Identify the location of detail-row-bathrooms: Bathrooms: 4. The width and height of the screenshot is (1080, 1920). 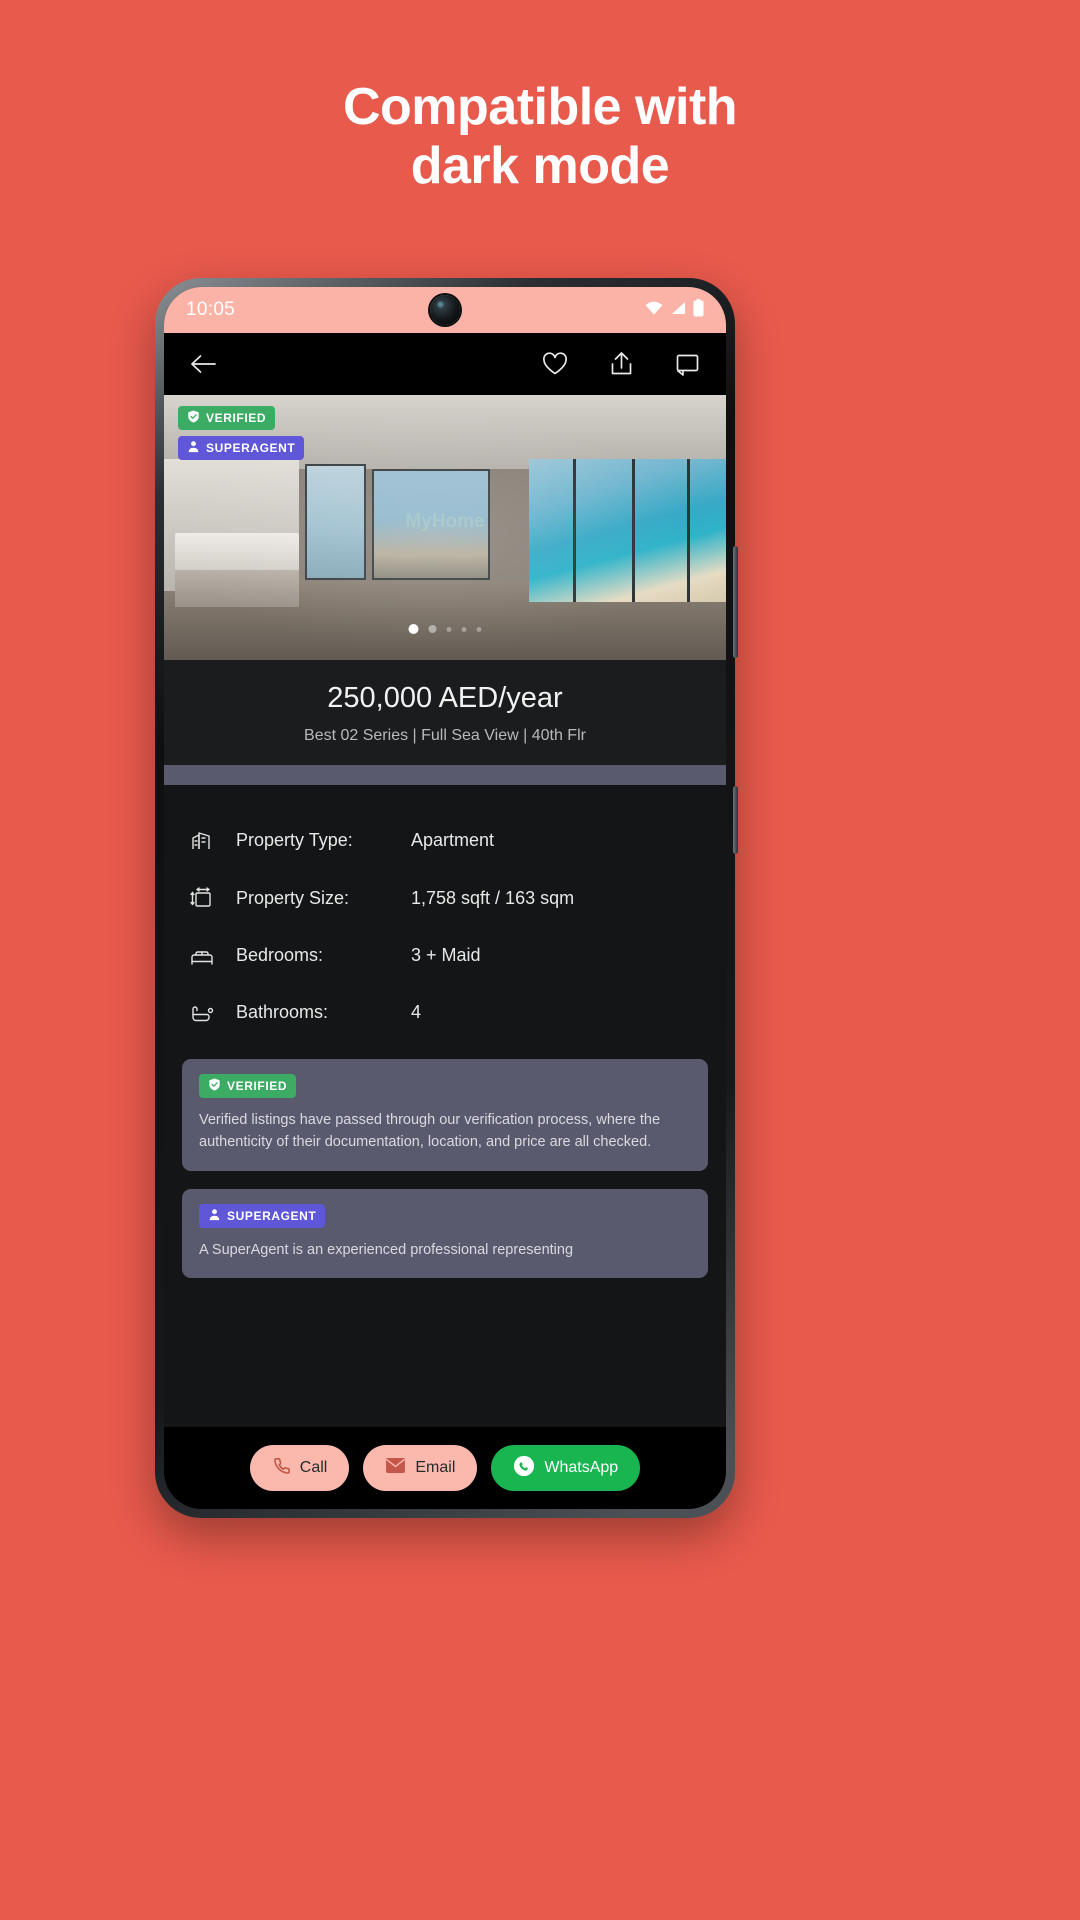
(445, 1012).